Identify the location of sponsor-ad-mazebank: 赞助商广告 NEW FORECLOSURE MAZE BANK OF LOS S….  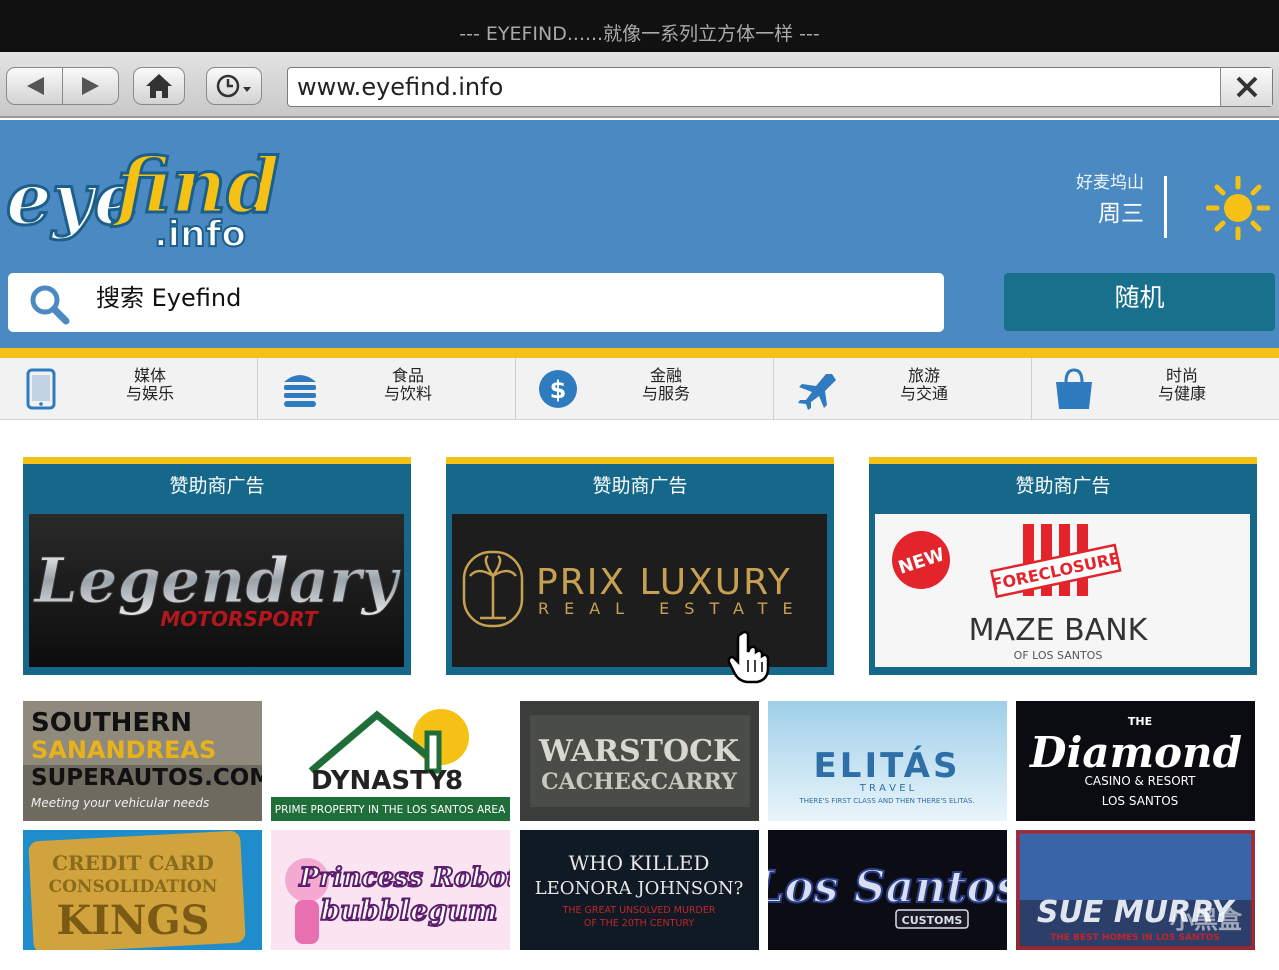
(1063, 566).